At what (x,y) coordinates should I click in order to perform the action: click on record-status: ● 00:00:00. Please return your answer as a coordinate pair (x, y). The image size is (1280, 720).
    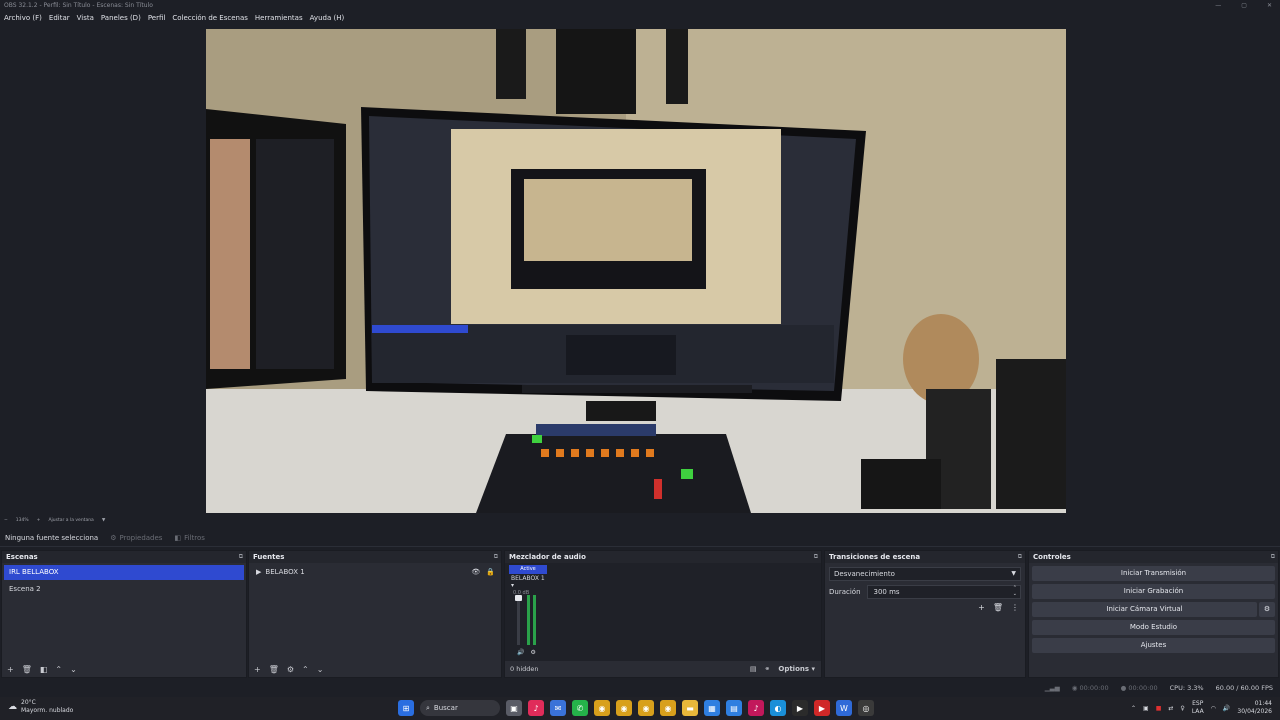
    Looking at the image, I should click on (1139, 688).